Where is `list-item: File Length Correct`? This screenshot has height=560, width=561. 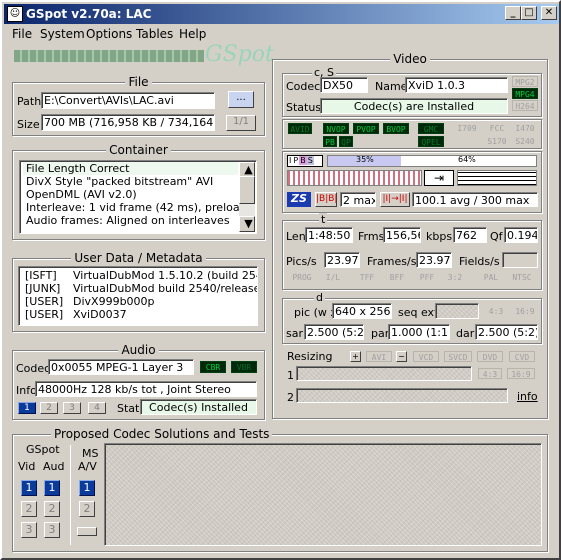
list-item: File Length Correct is located at coordinates (130, 168).